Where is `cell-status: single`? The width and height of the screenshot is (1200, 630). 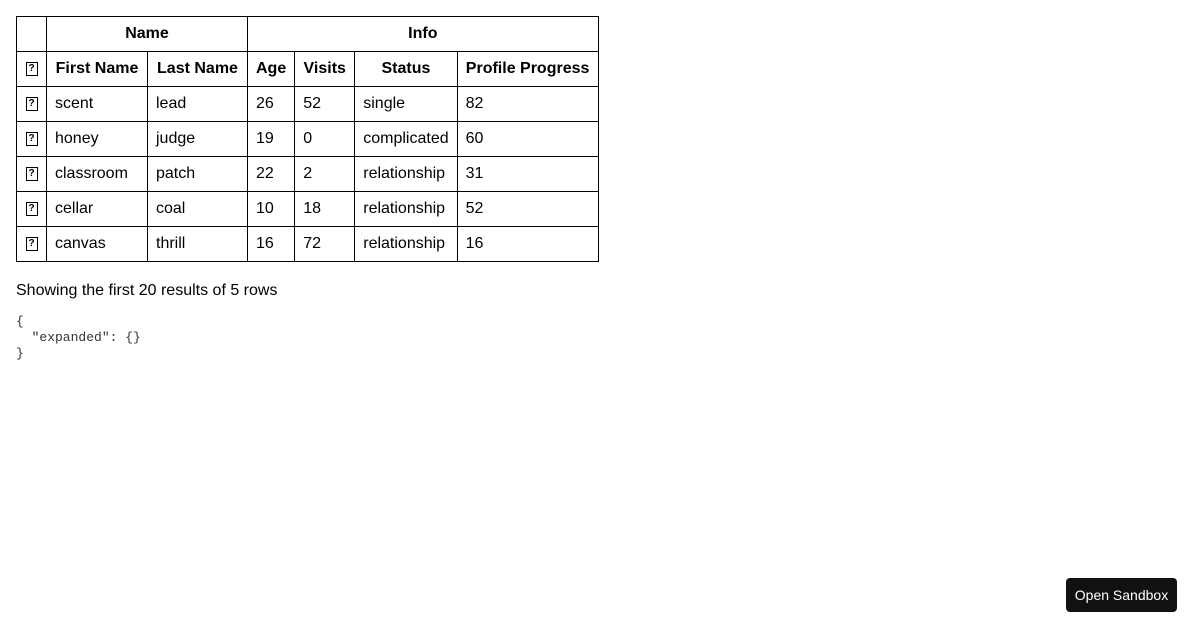
cell-status: single is located at coordinates (406, 104).